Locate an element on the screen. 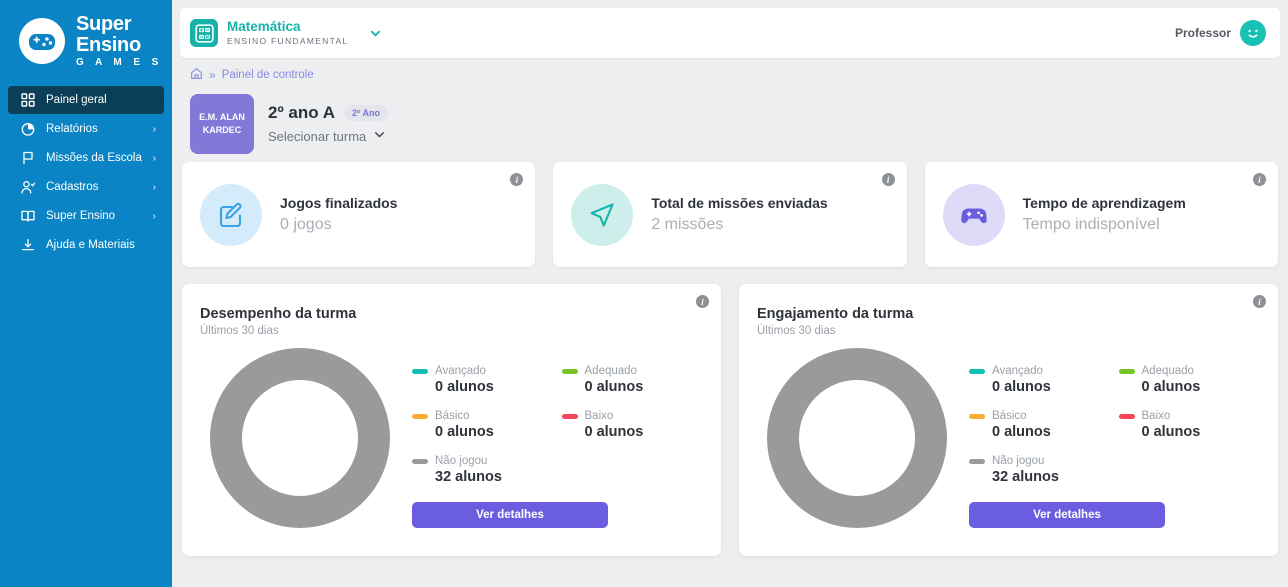 Image resolution: width=1288 pixels, height=587 pixels. page-title: 2º ano A is located at coordinates (301, 112).